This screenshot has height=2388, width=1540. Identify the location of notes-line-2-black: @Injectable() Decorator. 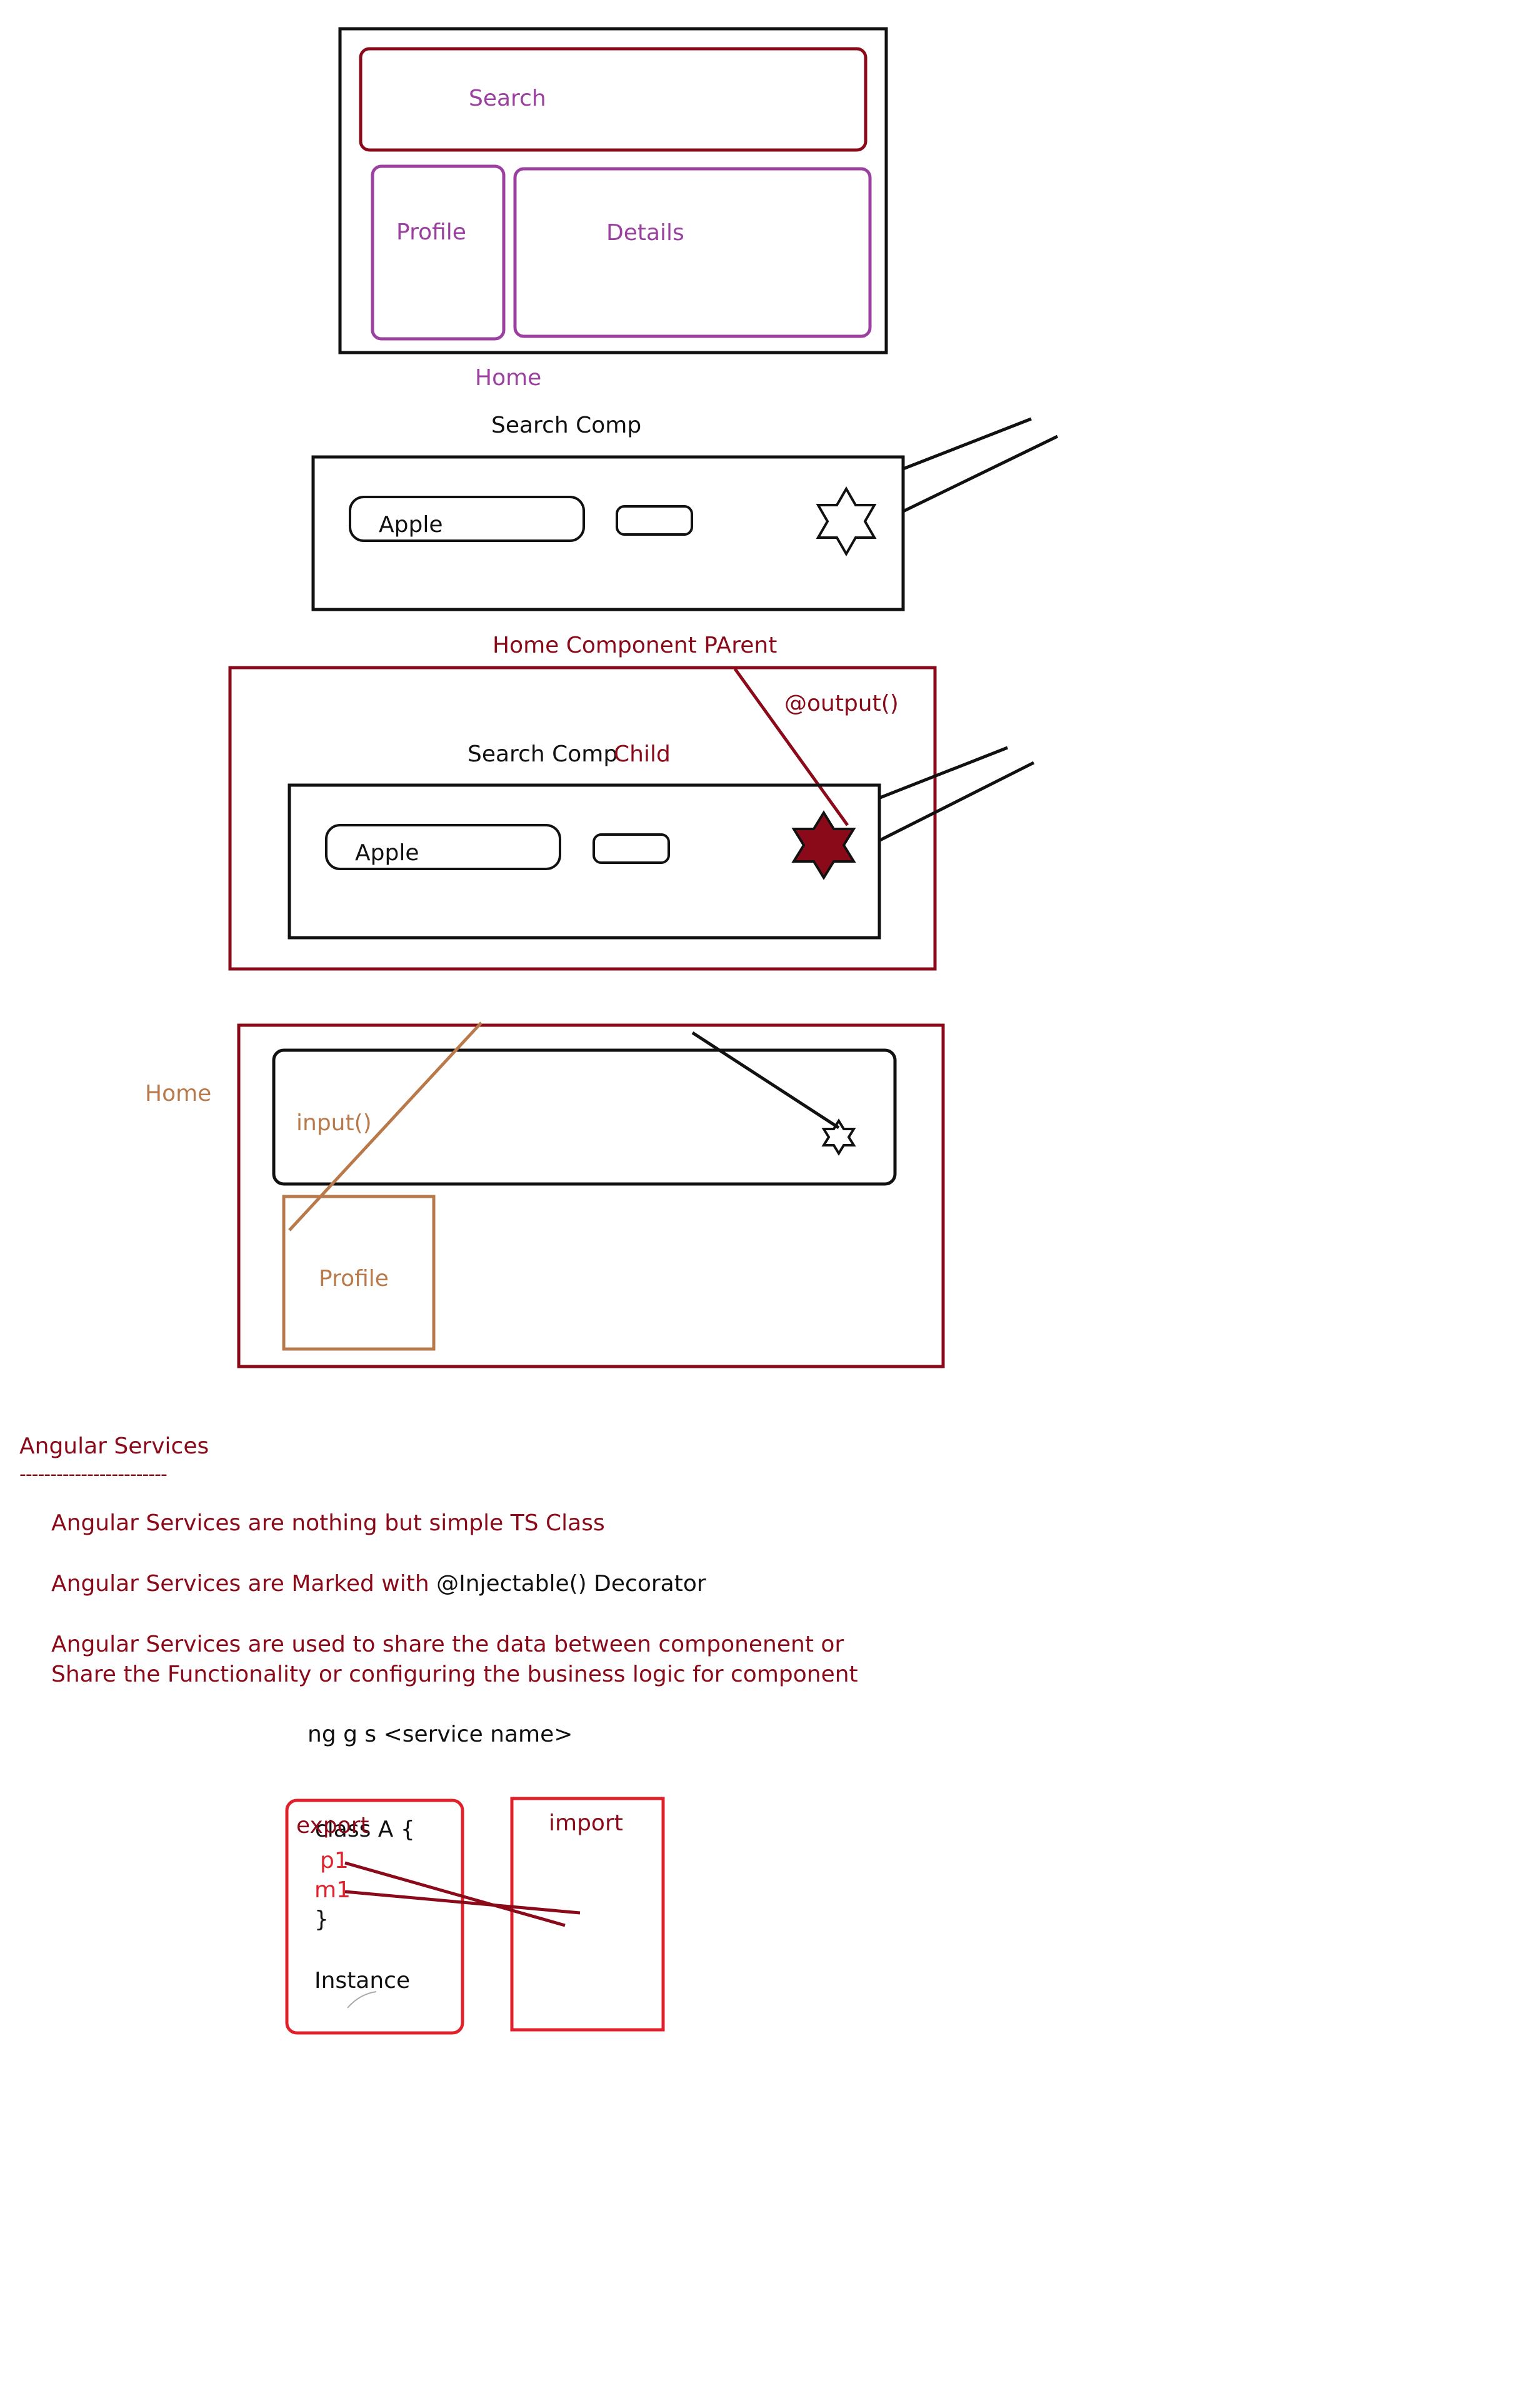
(571, 1584).